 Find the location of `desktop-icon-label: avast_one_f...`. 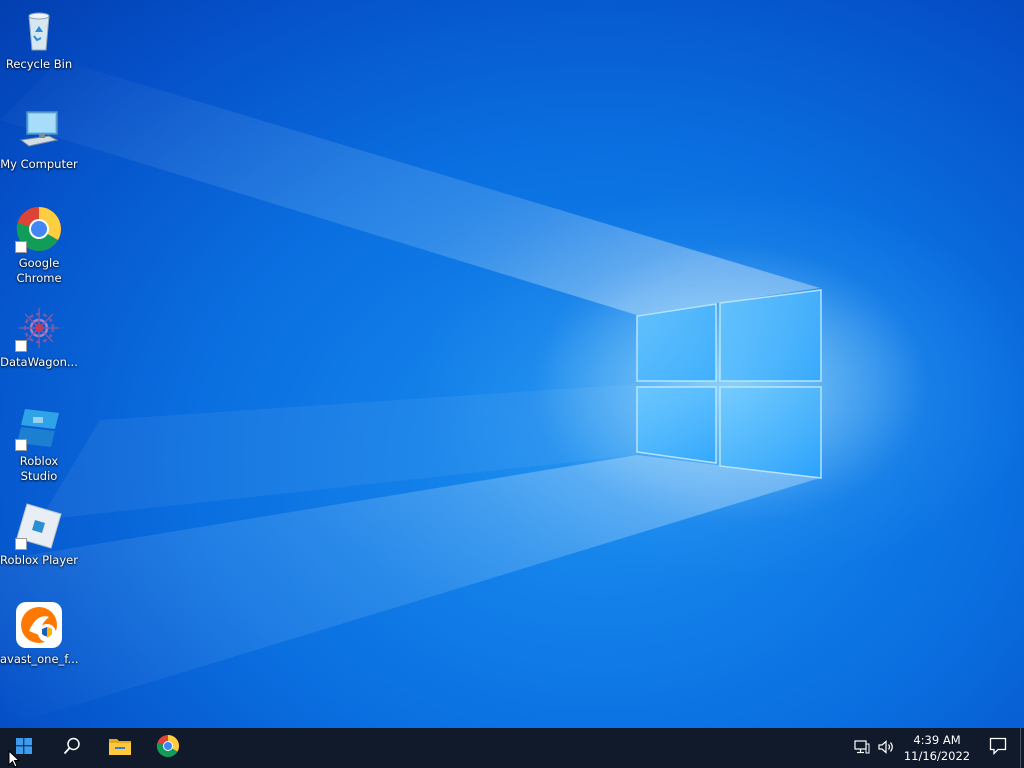

desktop-icon-label: avast_one_f... is located at coordinates (39, 659).